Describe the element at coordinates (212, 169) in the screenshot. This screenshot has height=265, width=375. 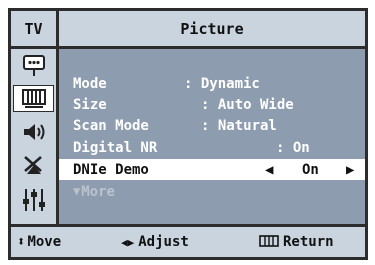
I see `menu-row-dnie-demo: DNIe Demo ◀ On ▶` at that location.